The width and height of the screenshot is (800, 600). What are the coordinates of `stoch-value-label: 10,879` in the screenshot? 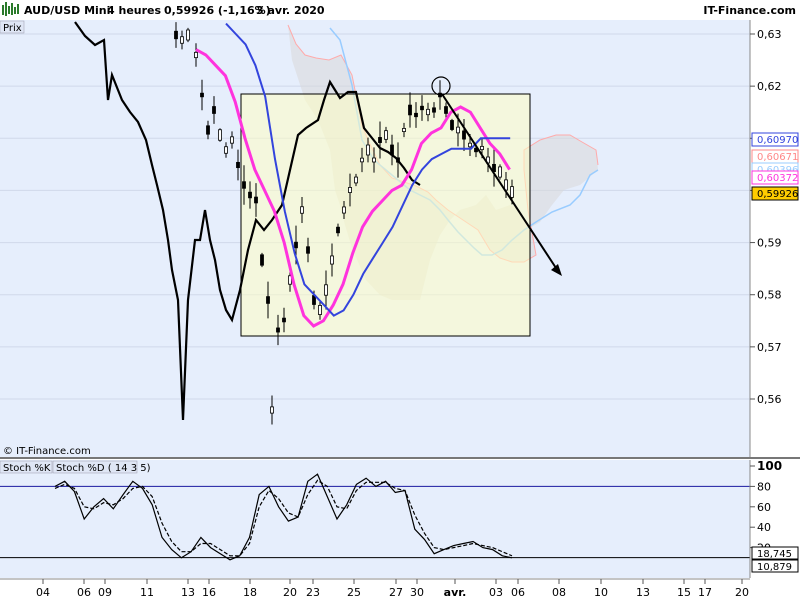 It's located at (774, 567).